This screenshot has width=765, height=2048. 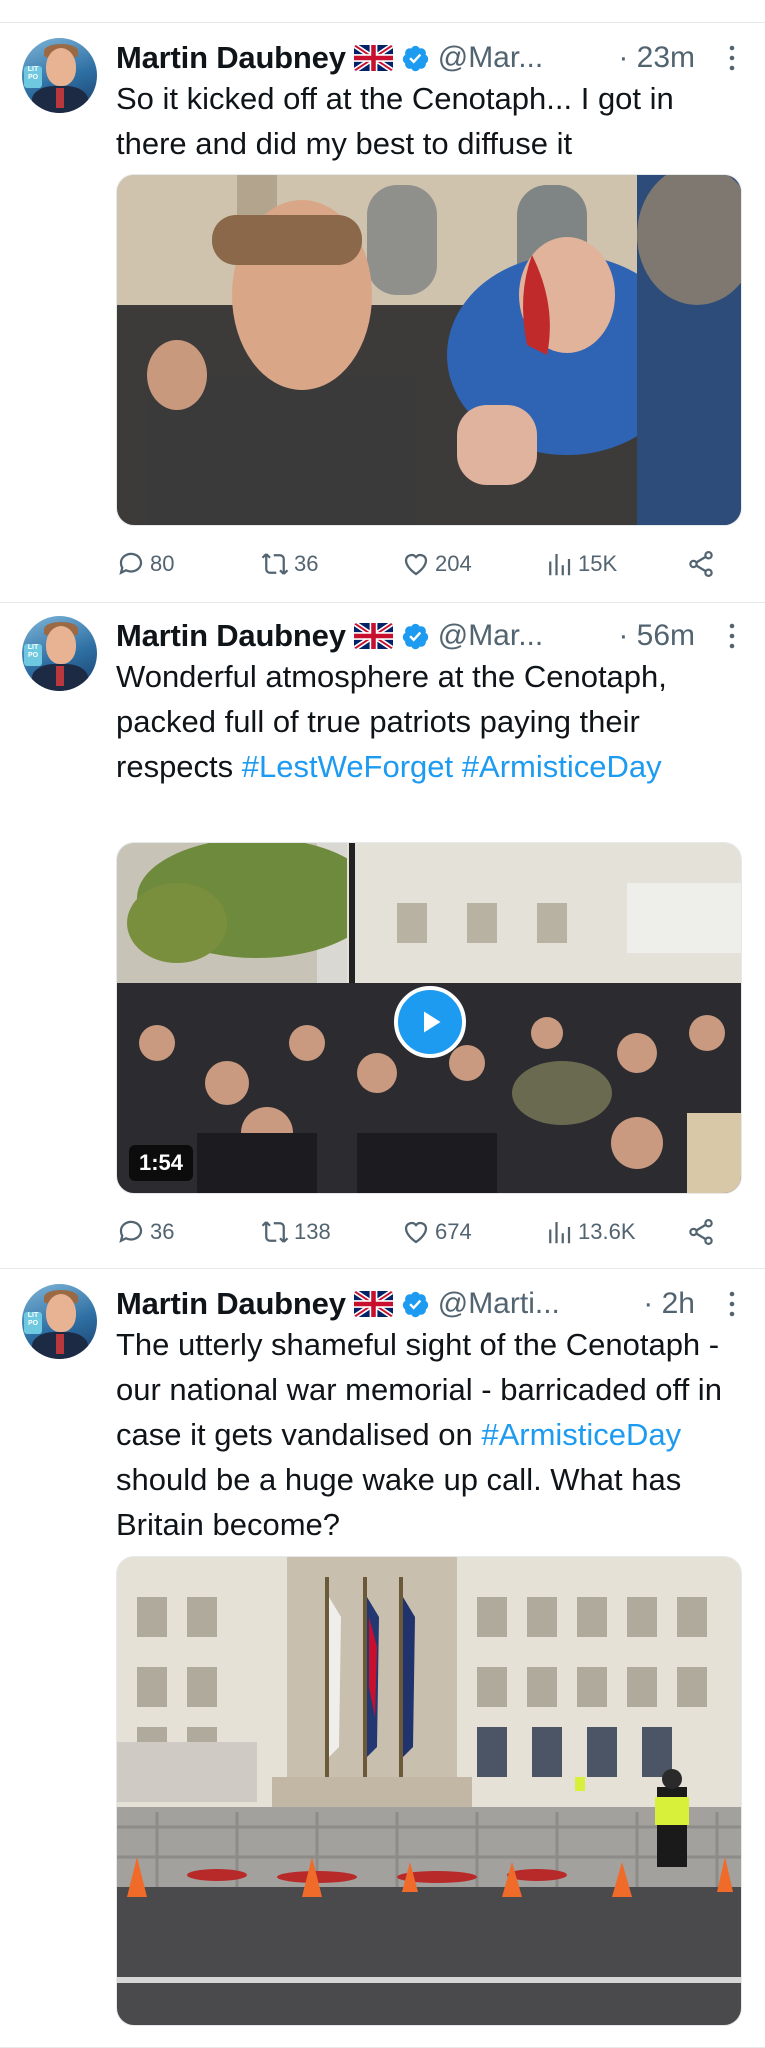 I want to click on retweet-button: 36, so click(x=289, y=564).